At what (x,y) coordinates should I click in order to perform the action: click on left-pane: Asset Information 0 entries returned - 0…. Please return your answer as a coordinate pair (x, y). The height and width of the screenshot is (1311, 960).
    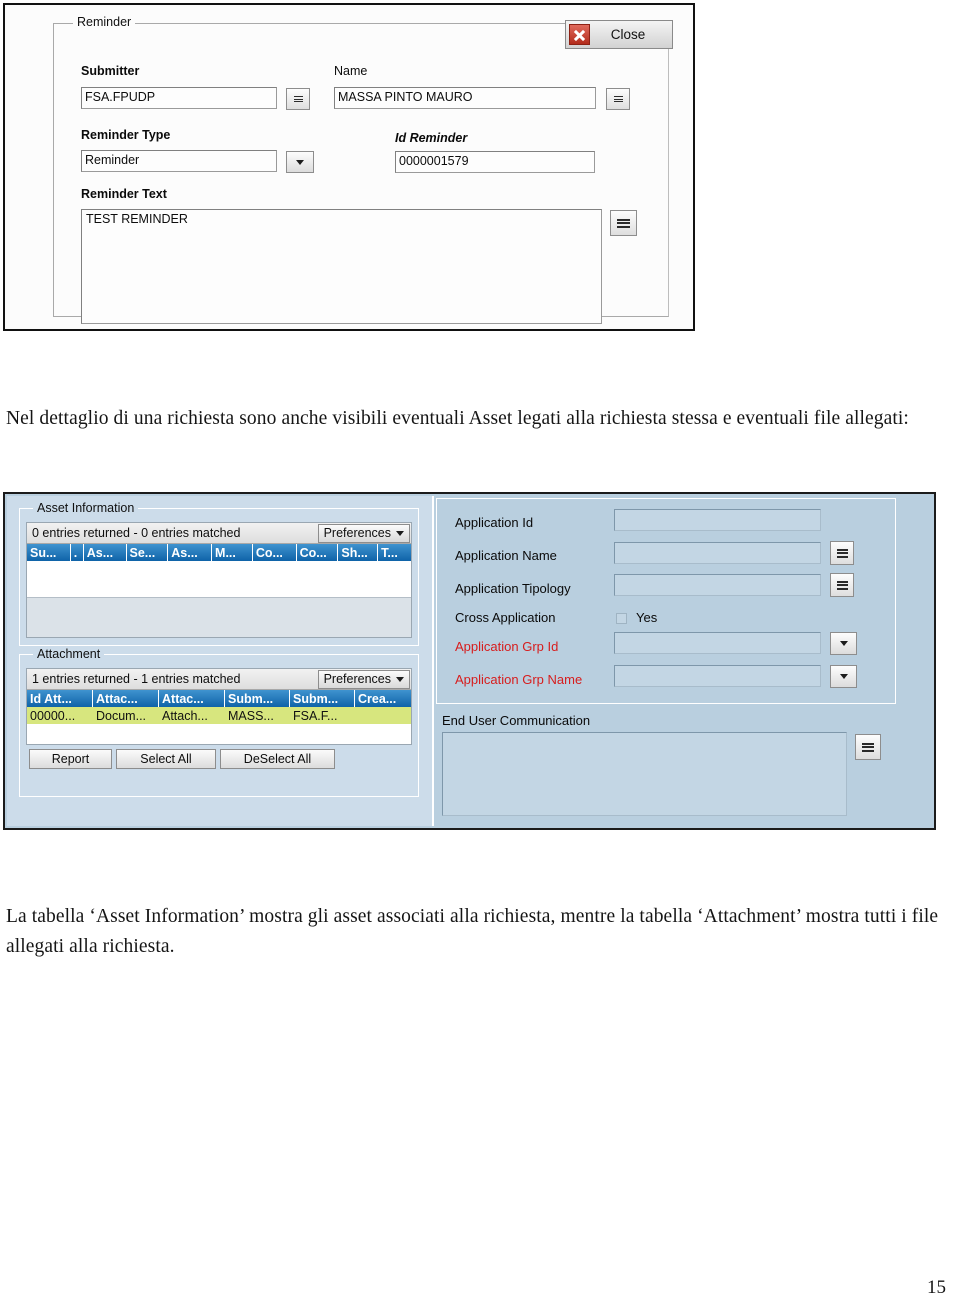
    Looking at the image, I should click on (220, 661).